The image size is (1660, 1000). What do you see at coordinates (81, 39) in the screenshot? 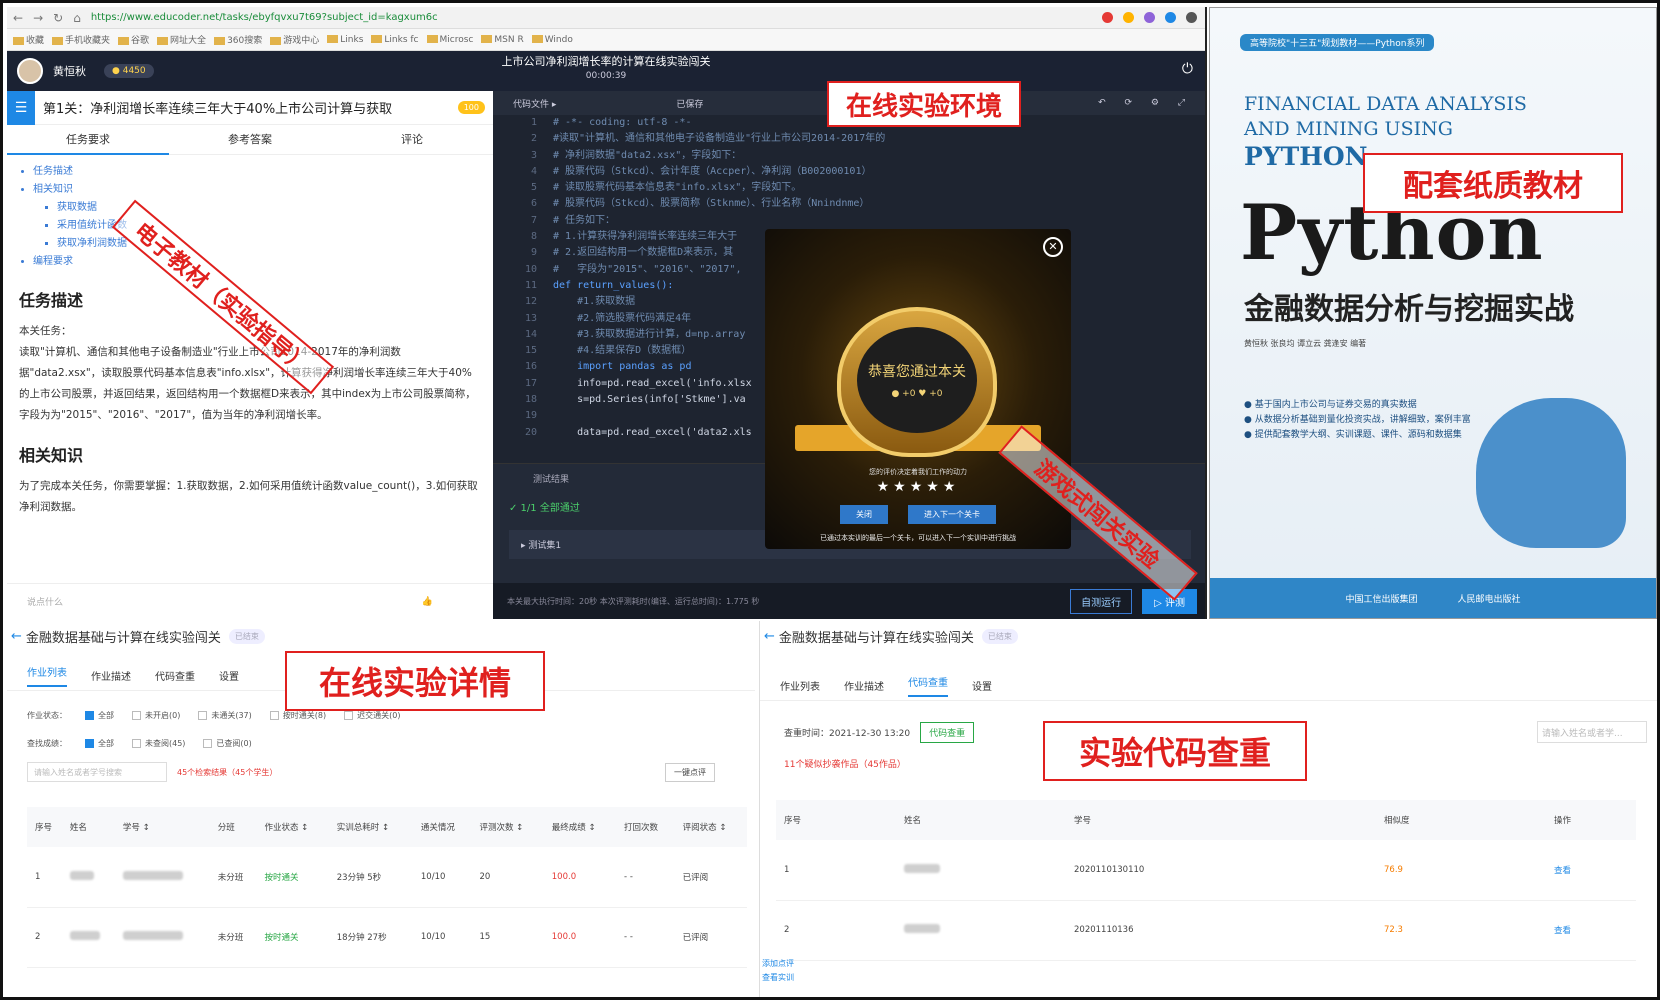
I see `bookmark-item: 手机收藏夹` at bounding box center [81, 39].